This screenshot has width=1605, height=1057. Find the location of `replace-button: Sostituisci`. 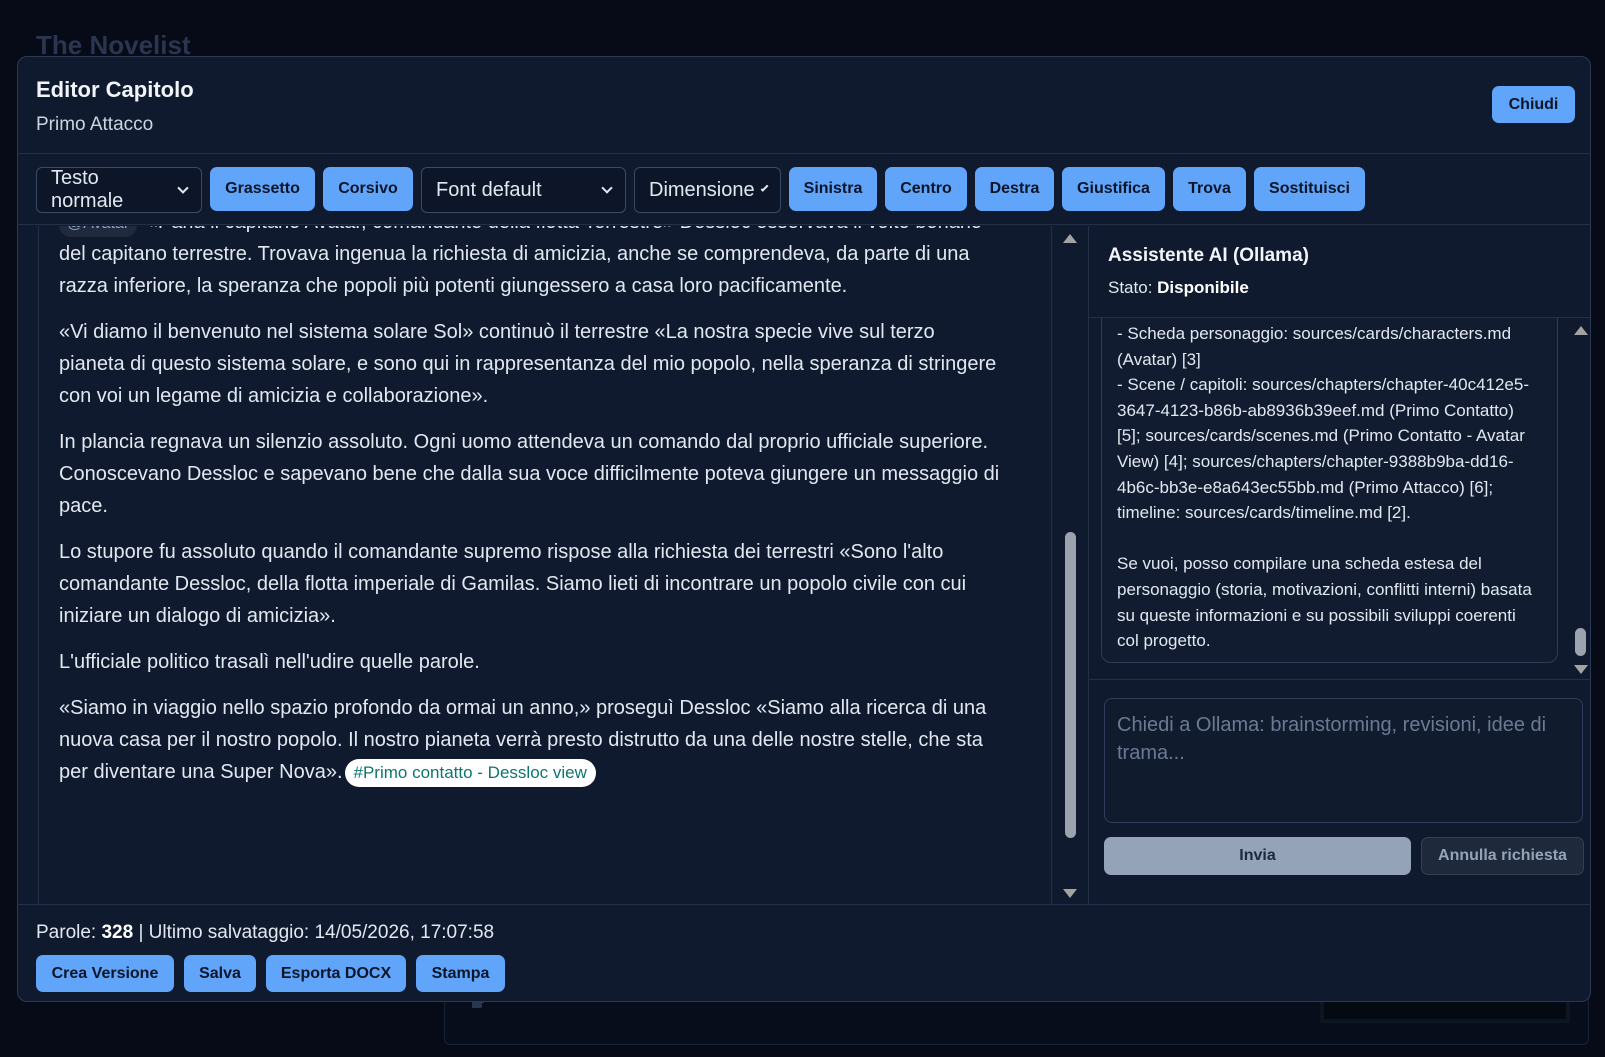

replace-button: Sostituisci is located at coordinates (1309, 189).